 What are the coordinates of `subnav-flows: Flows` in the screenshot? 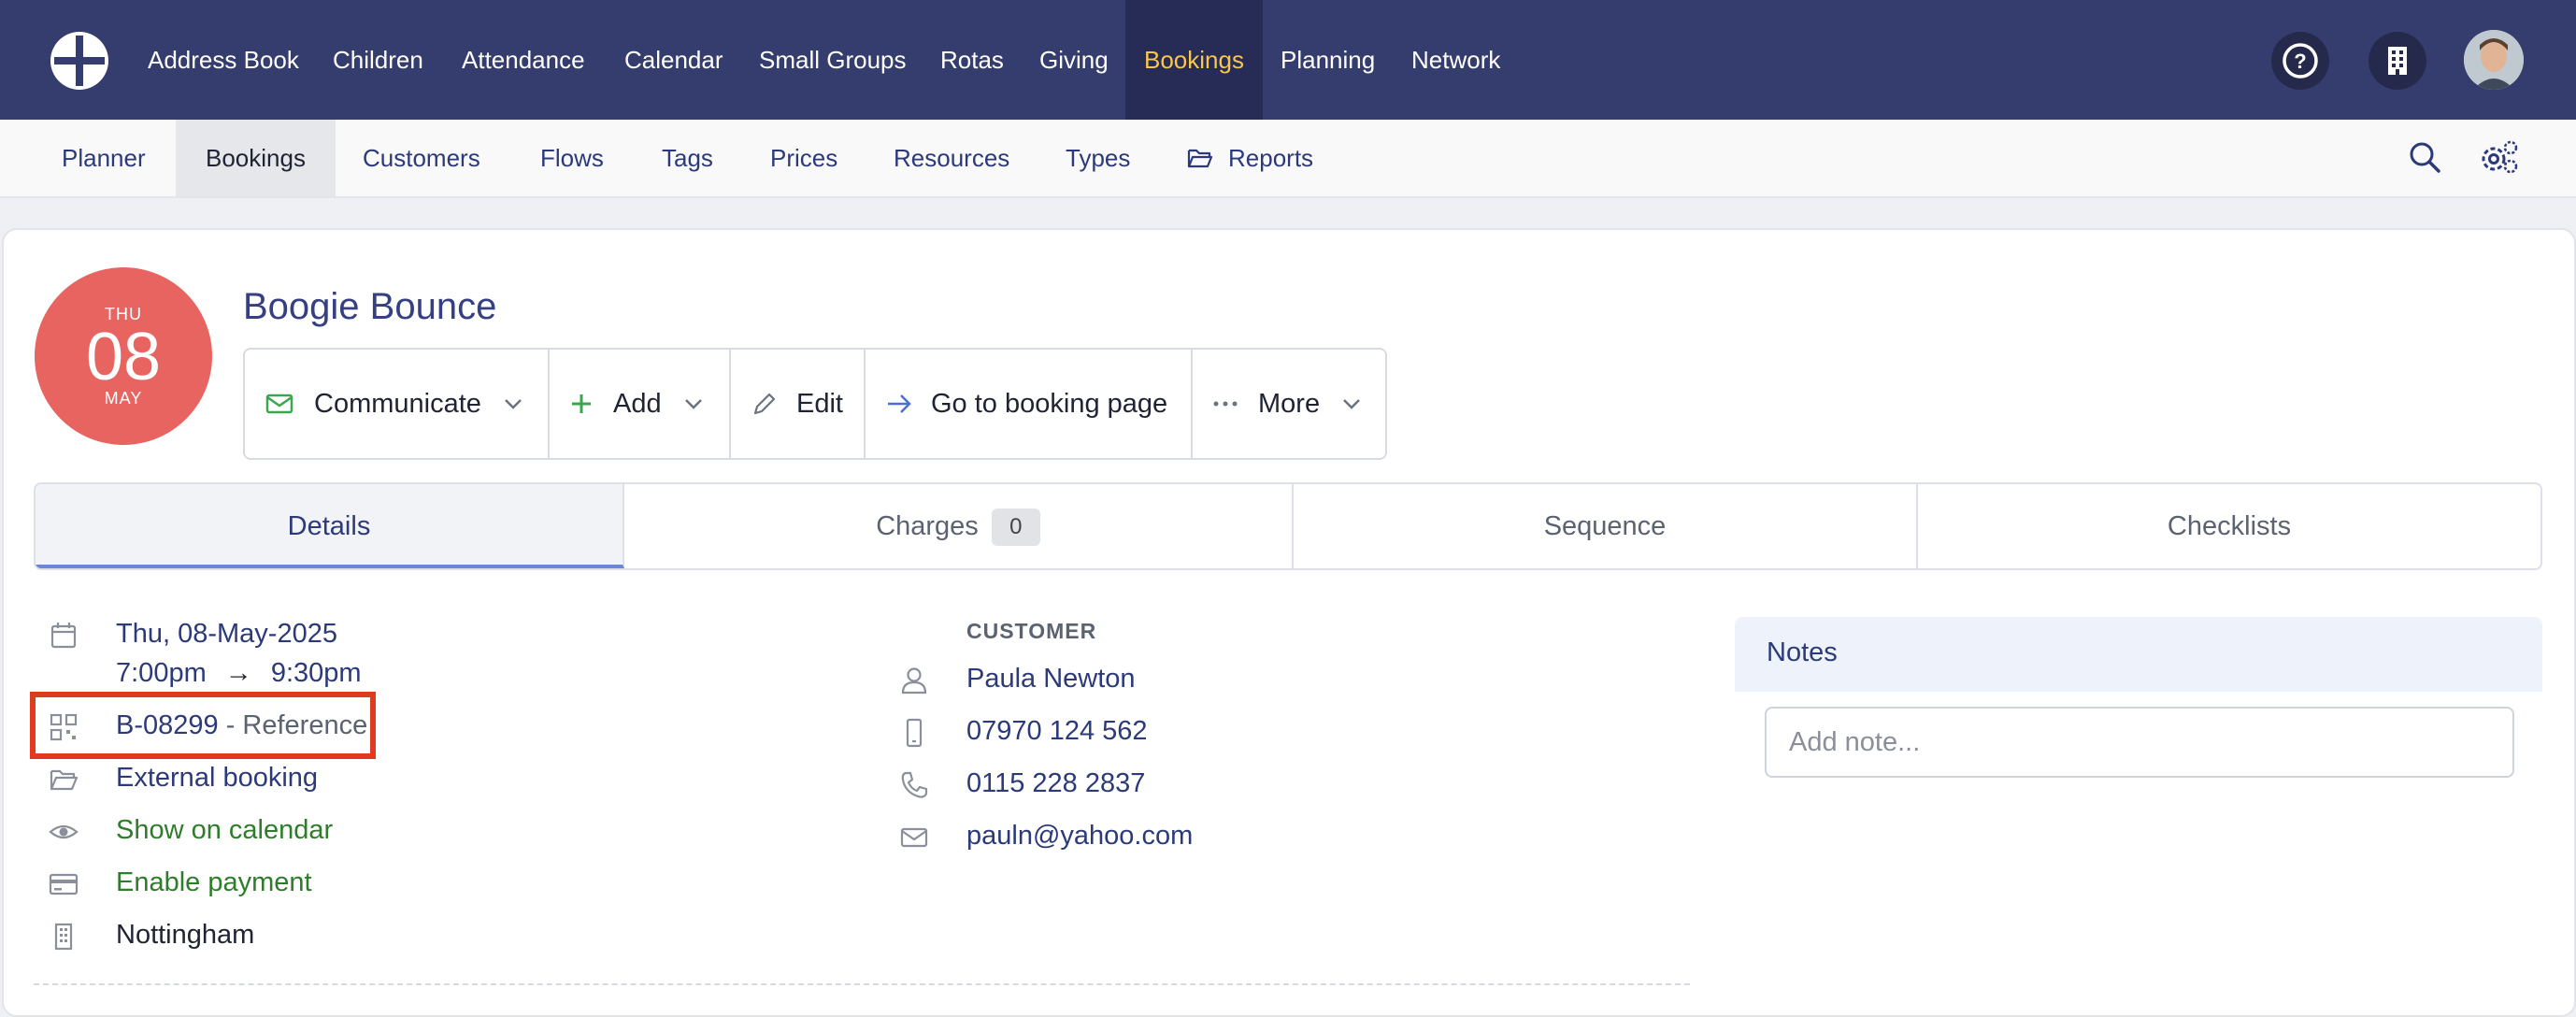 It's located at (572, 158).